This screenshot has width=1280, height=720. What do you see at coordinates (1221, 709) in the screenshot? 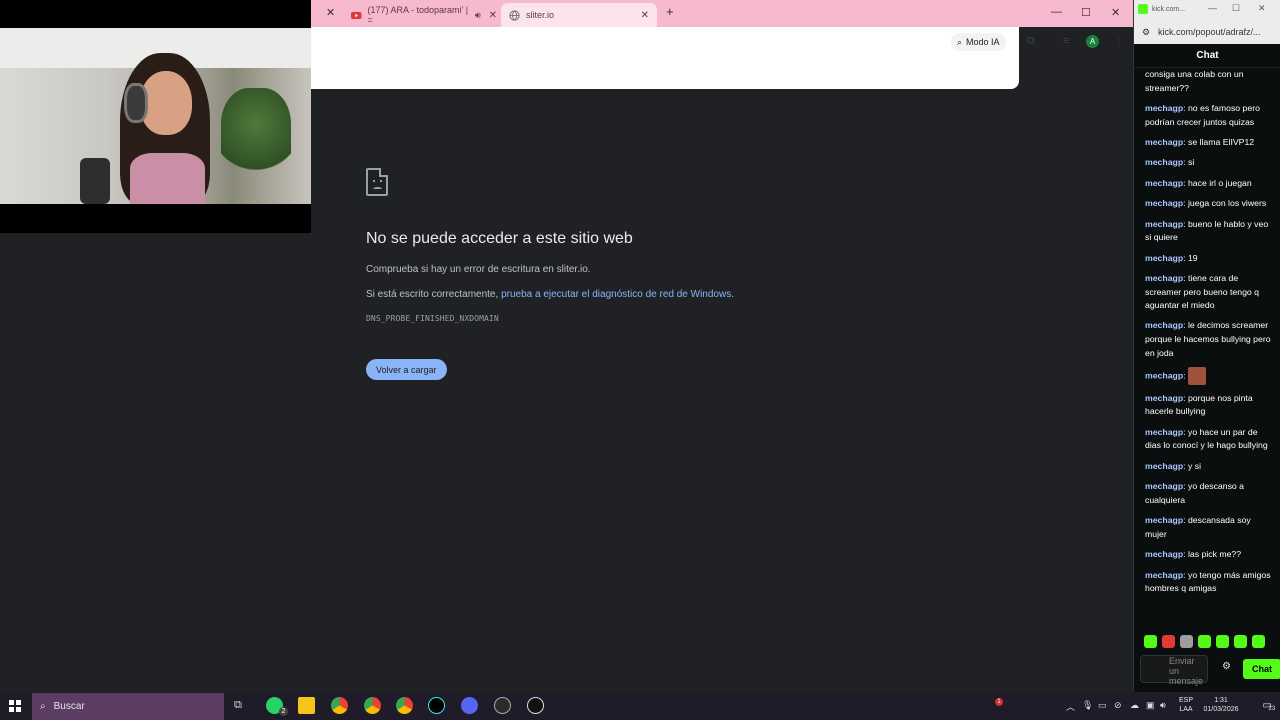
I see `clock-date: 01/03/2026` at bounding box center [1221, 709].